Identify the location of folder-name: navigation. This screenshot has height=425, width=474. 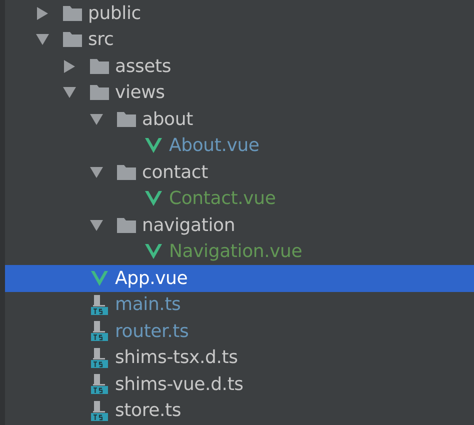
(189, 225).